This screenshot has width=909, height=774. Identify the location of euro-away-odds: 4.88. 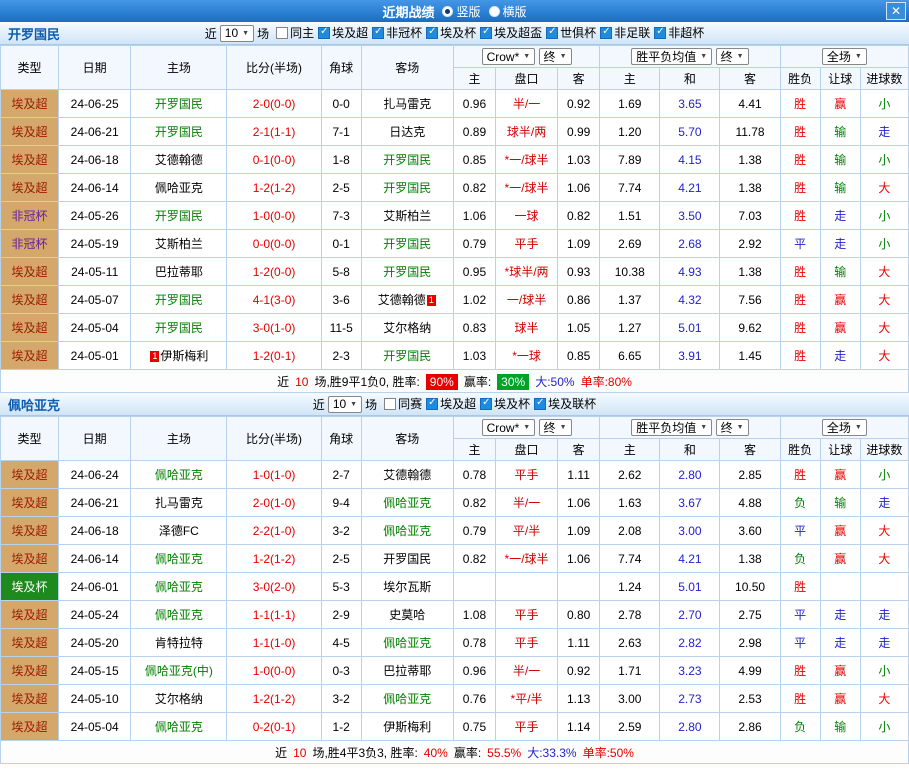
(750, 502).